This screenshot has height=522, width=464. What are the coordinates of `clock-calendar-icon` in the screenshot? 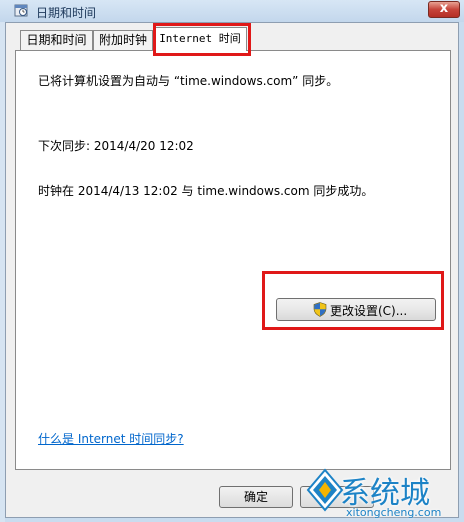 It's located at (21, 10).